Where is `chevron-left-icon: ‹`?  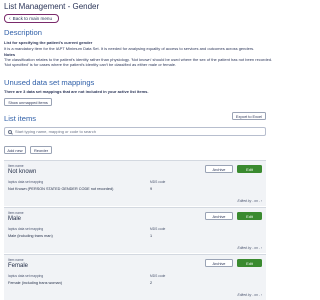 chevron-left-icon: ‹ is located at coordinates (10, 18).